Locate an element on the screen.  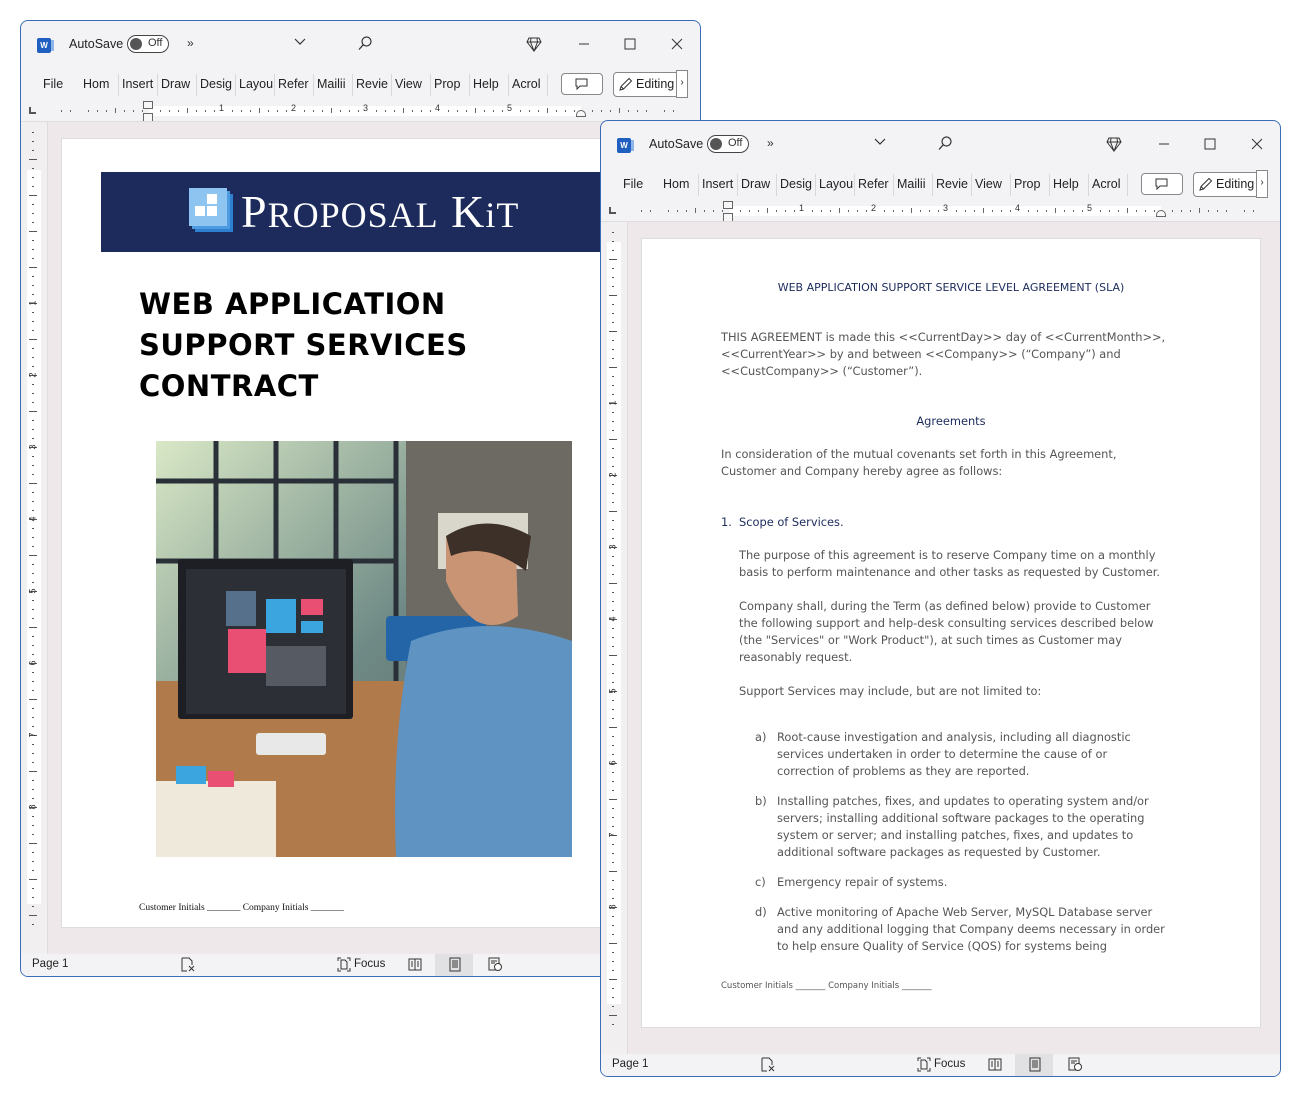
toggle-knob is located at coordinates (716, 144).